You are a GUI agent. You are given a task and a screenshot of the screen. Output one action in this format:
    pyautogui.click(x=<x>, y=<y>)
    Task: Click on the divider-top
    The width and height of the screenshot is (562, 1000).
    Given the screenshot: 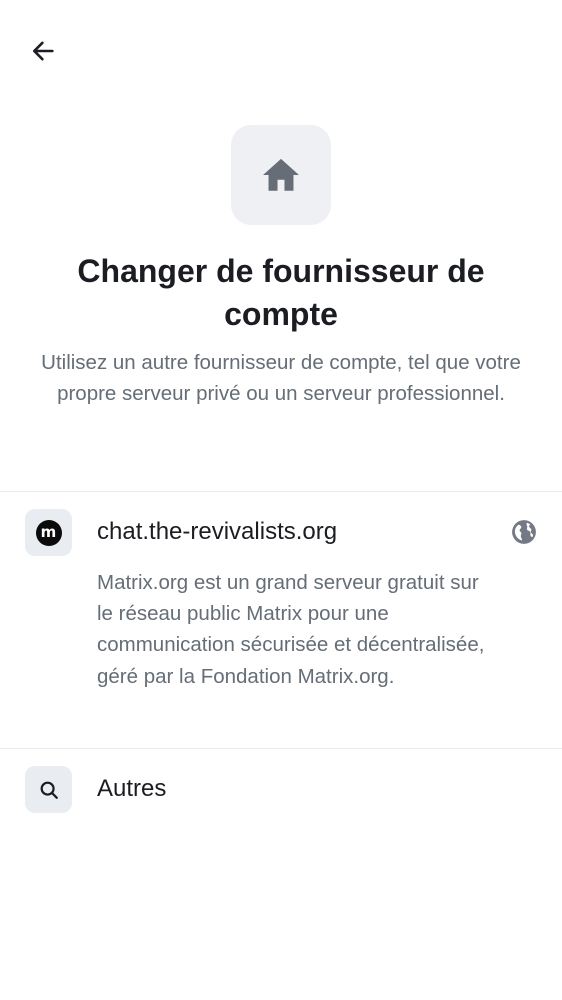 What is the action you would take?
    pyautogui.click(x=281, y=491)
    